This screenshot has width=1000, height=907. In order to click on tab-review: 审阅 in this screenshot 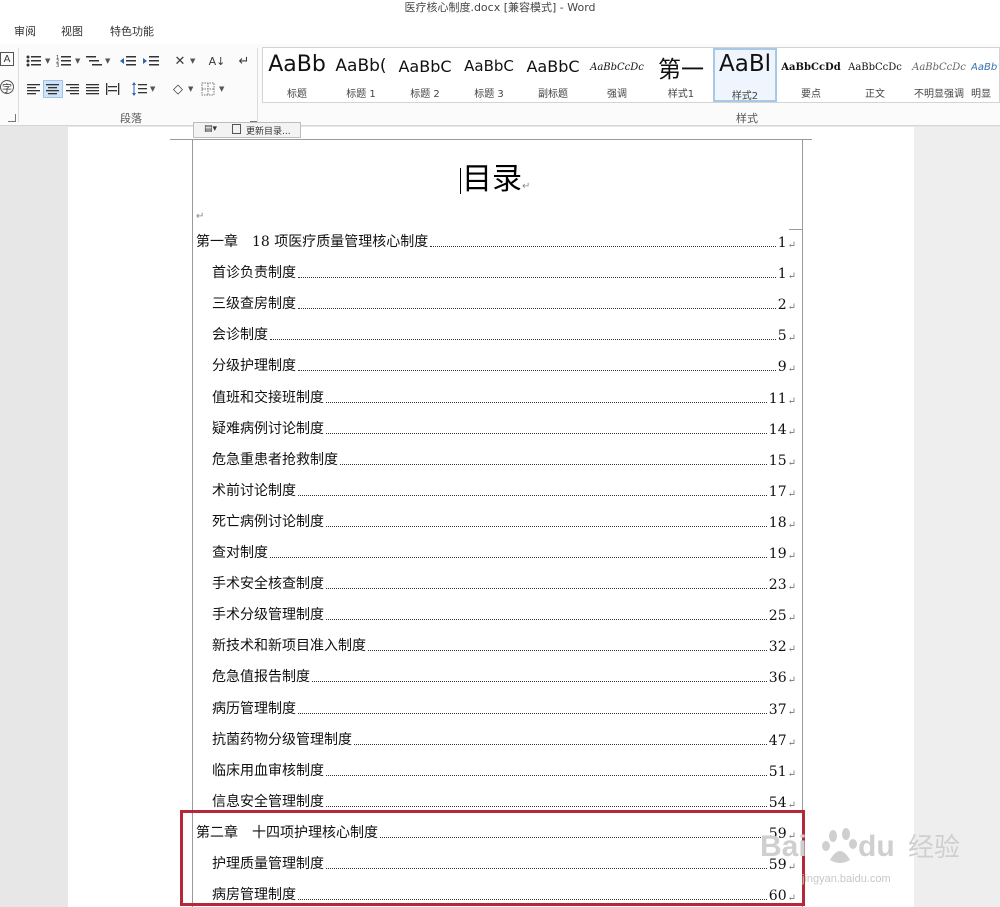, I will do `click(25, 31)`.